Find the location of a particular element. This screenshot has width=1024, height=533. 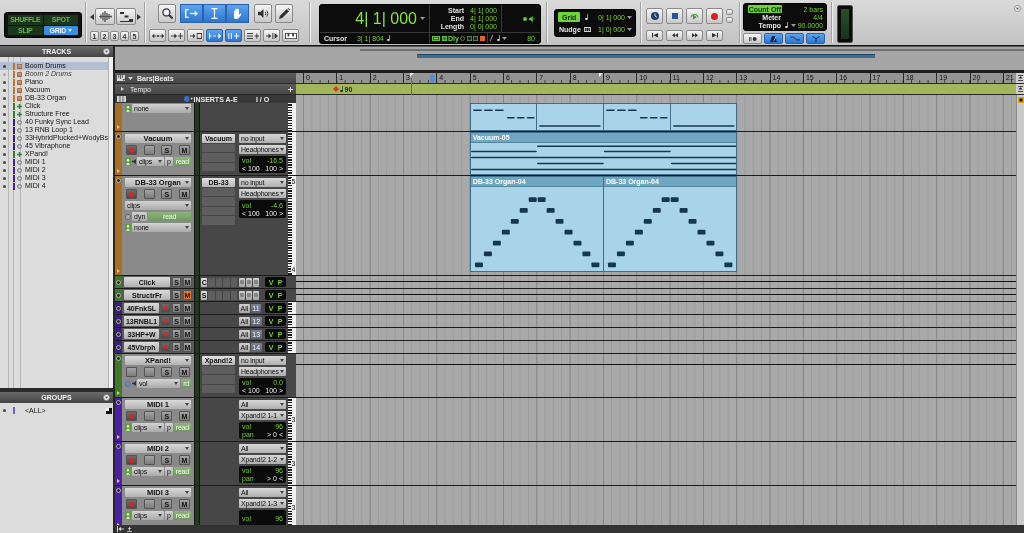

midi-merge-button is located at coordinates (815, 38).